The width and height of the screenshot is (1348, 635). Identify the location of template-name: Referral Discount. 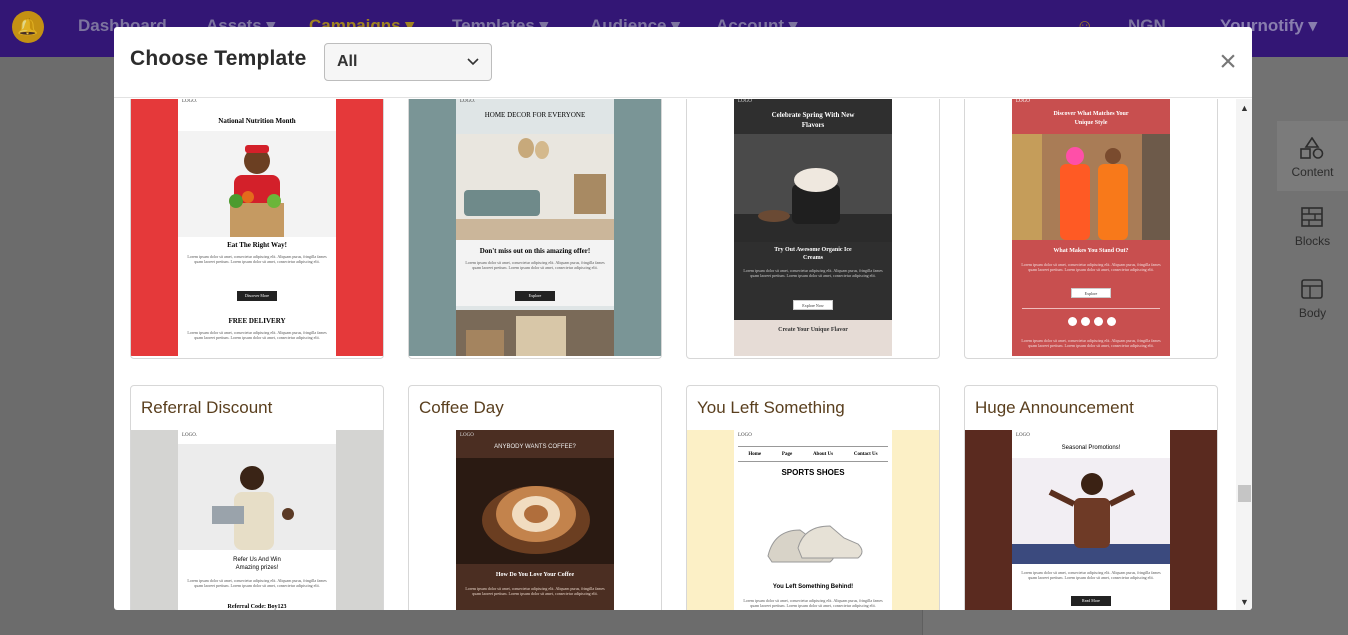
(207, 407).